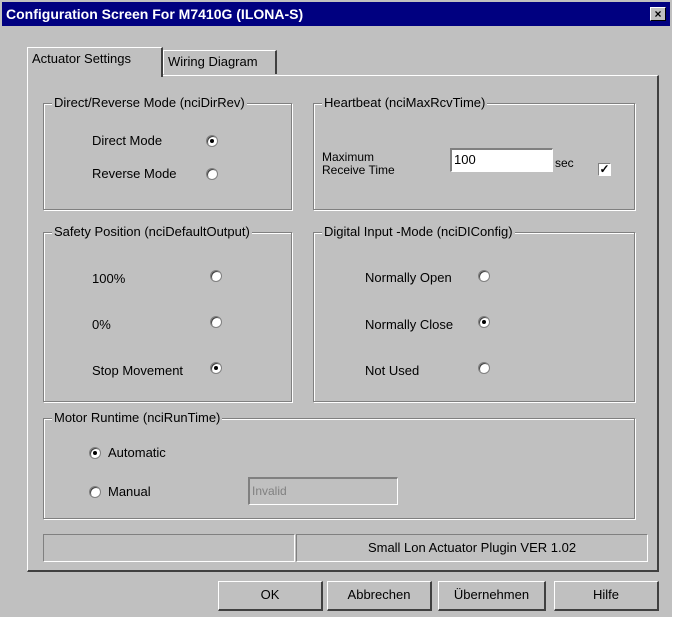 The image size is (674, 617). I want to click on manual-label: Manual, so click(129, 491).